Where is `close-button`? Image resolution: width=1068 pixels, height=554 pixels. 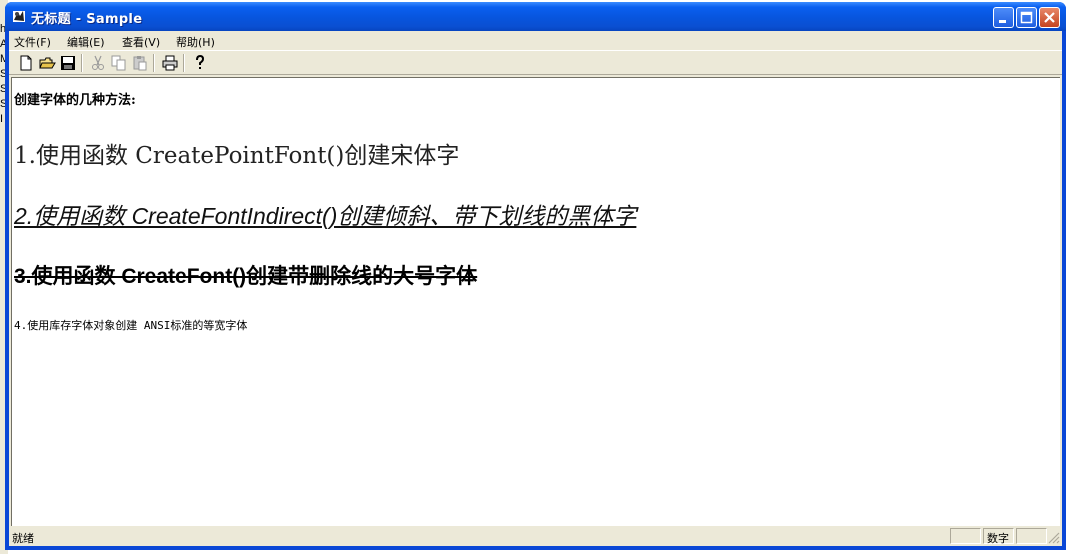 close-button is located at coordinates (1049, 17).